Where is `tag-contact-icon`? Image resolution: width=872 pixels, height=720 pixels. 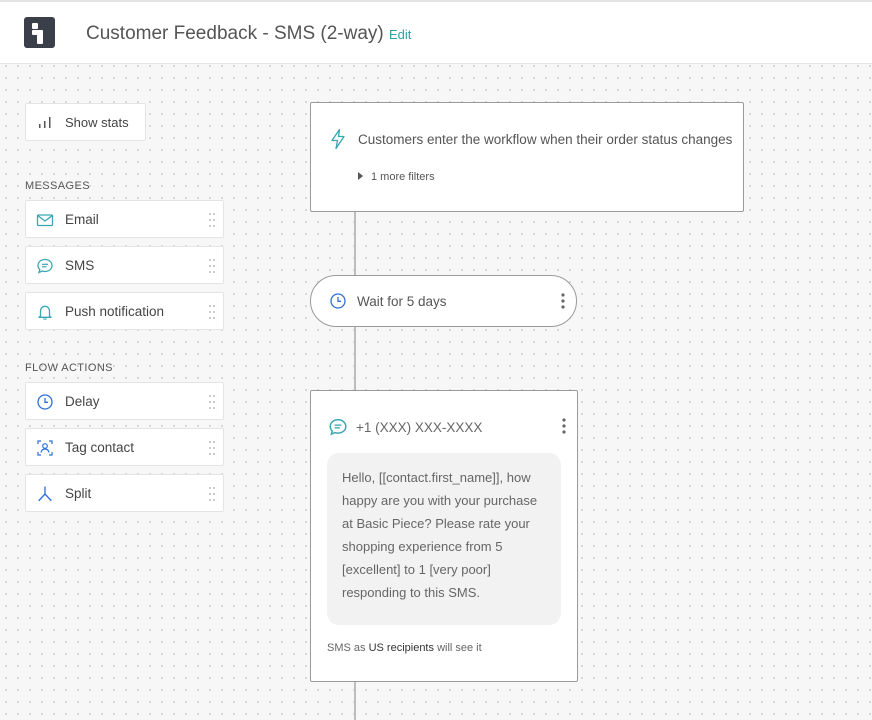
tag-contact-icon is located at coordinates (45, 448).